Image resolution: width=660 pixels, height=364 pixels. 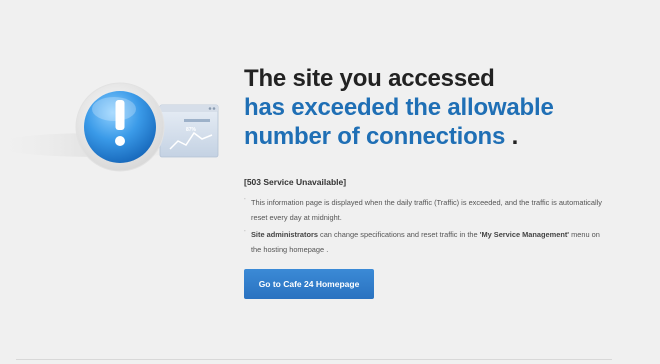 What do you see at coordinates (512, 136) in the screenshot?
I see `headline-period: .` at bounding box center [512, 136].